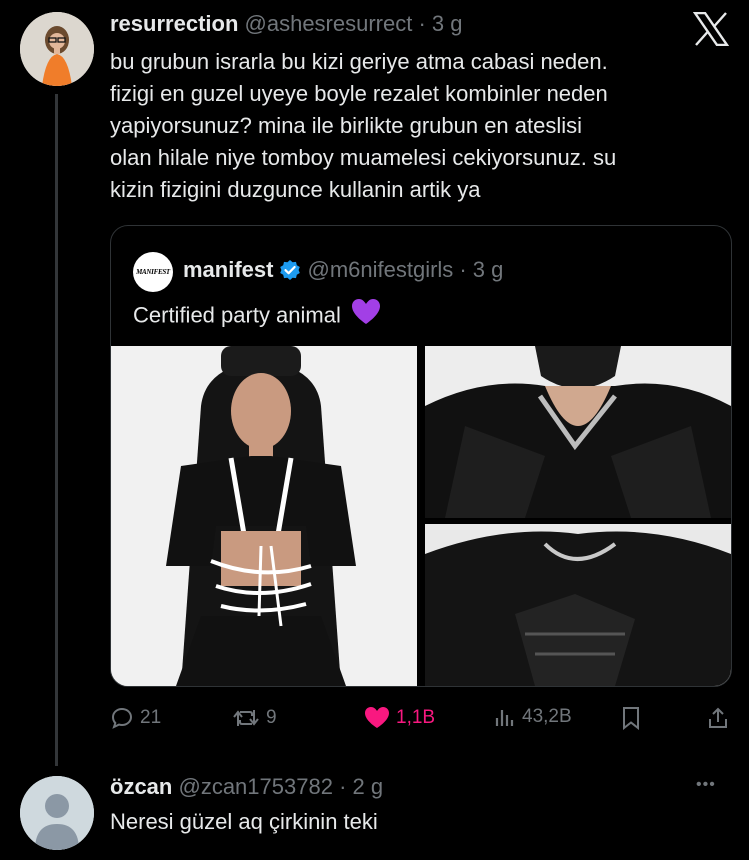  Describe the element at coordinates (135, 718) in the screenshot. I see `reply-action: 21` at that location.